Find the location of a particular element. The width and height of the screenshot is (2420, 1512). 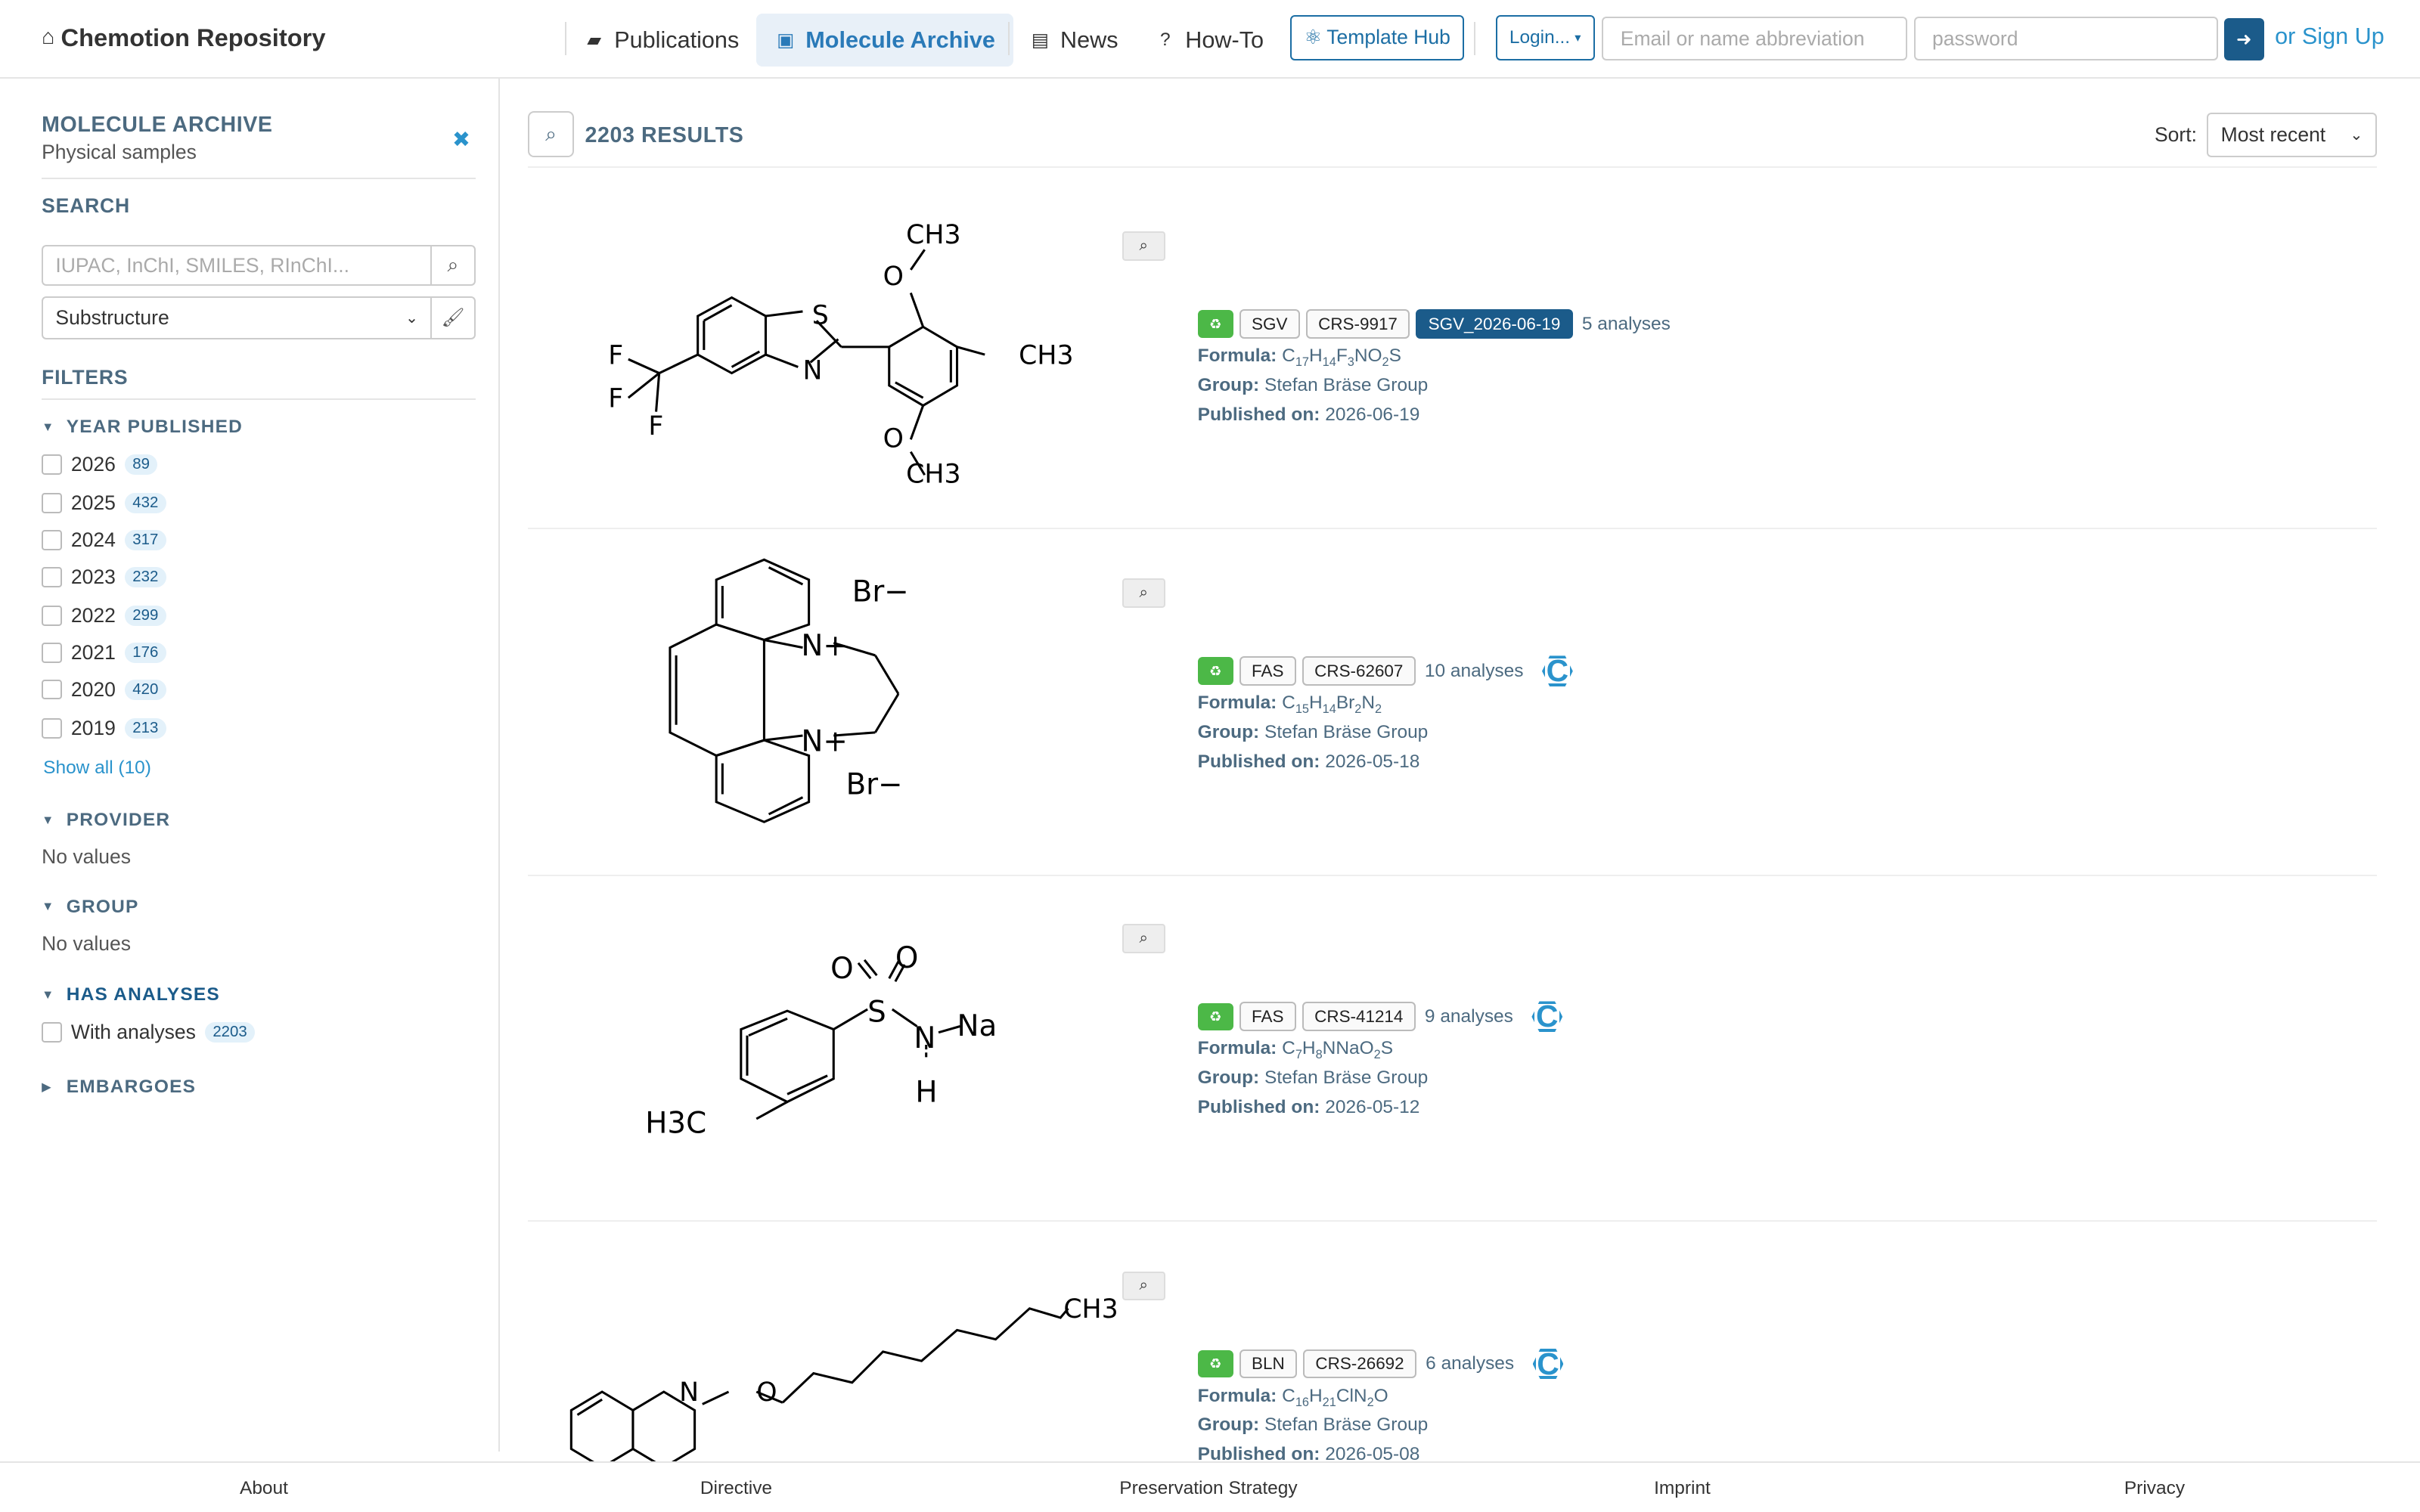

search-mode-select: Substructure ⌄ 🖌 is located at coordinates (259, 317).